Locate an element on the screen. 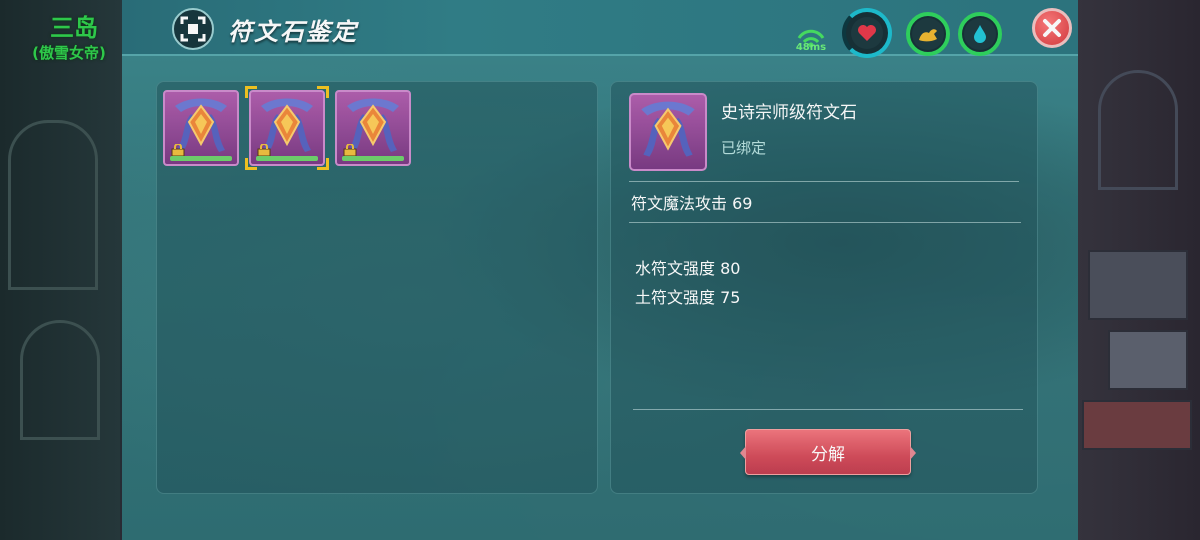 The height and width of the screenshot is (540, 1200). strength-arm-icon is located at coordinates (928, 34).